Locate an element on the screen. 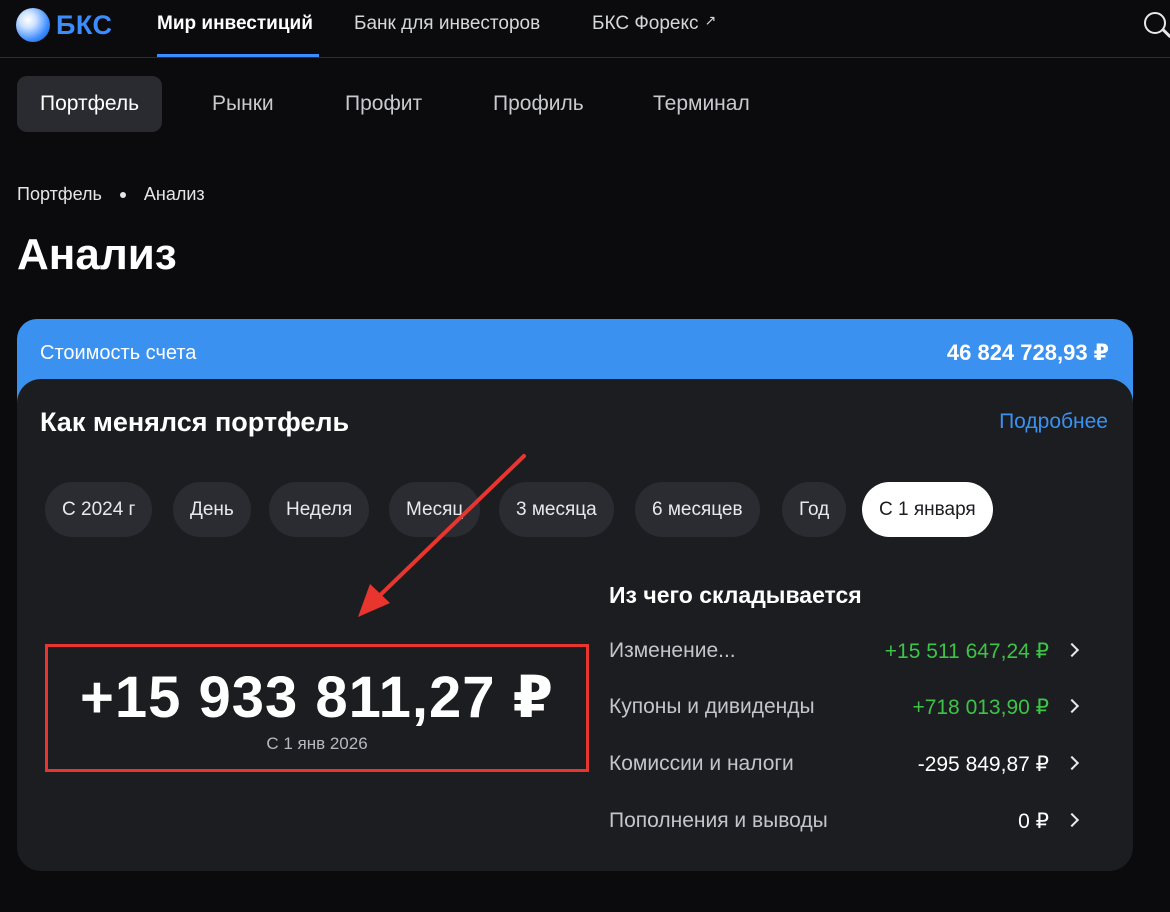 This screenshot has width=1170, height=912. breakdown-label: Пополнения и выводы is located at coordinates (718, 820).